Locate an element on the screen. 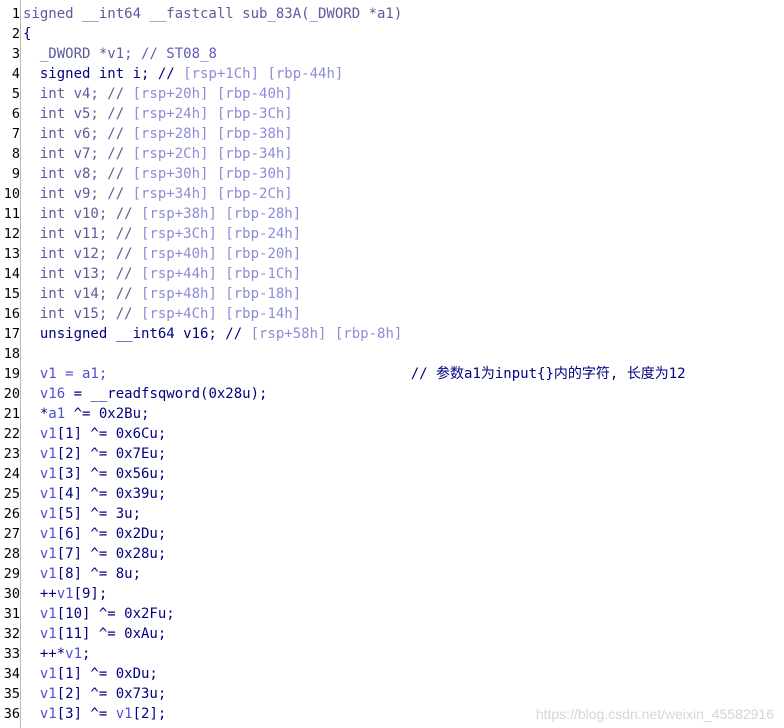 The width and height of the screenshot is (784, 728). code-line: 31 v1[10] ^= 0x2Fu; is located at coordinates (392, 614).